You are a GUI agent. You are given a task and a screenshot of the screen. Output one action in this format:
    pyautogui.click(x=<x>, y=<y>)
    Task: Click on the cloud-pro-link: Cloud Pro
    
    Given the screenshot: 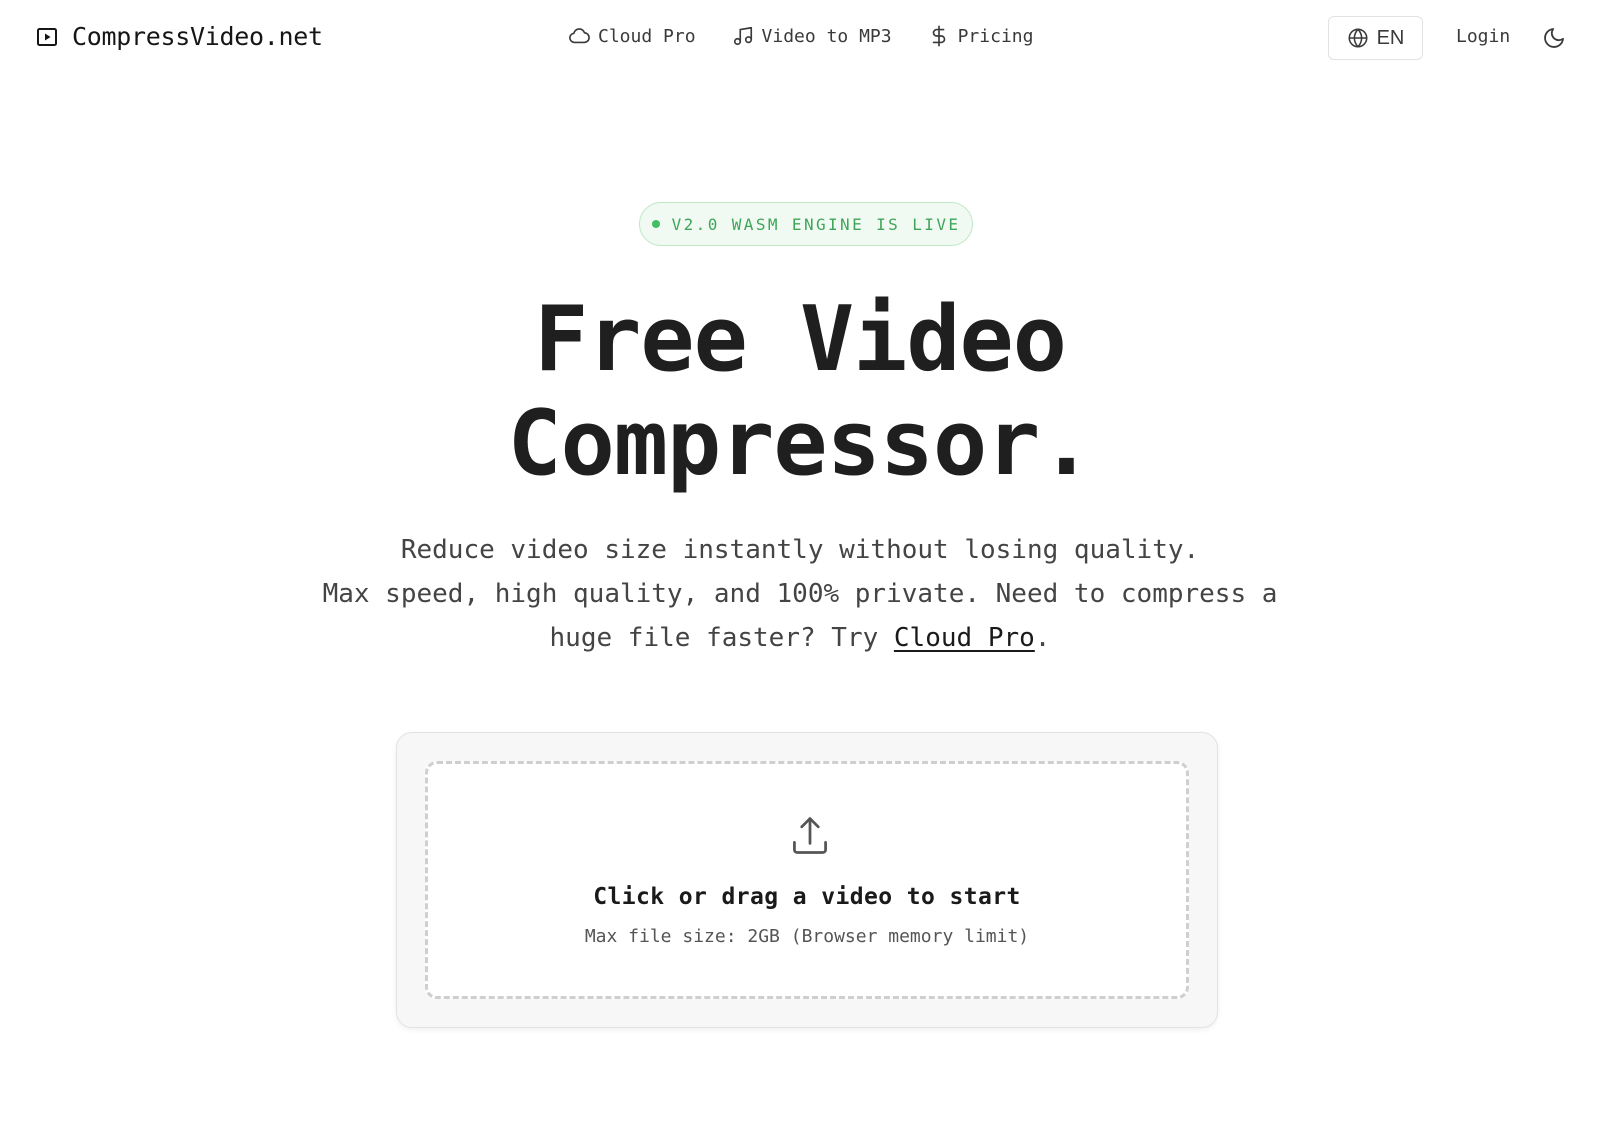 What is the action you would take?
    pyautogui.click(x=964, y=638)
    